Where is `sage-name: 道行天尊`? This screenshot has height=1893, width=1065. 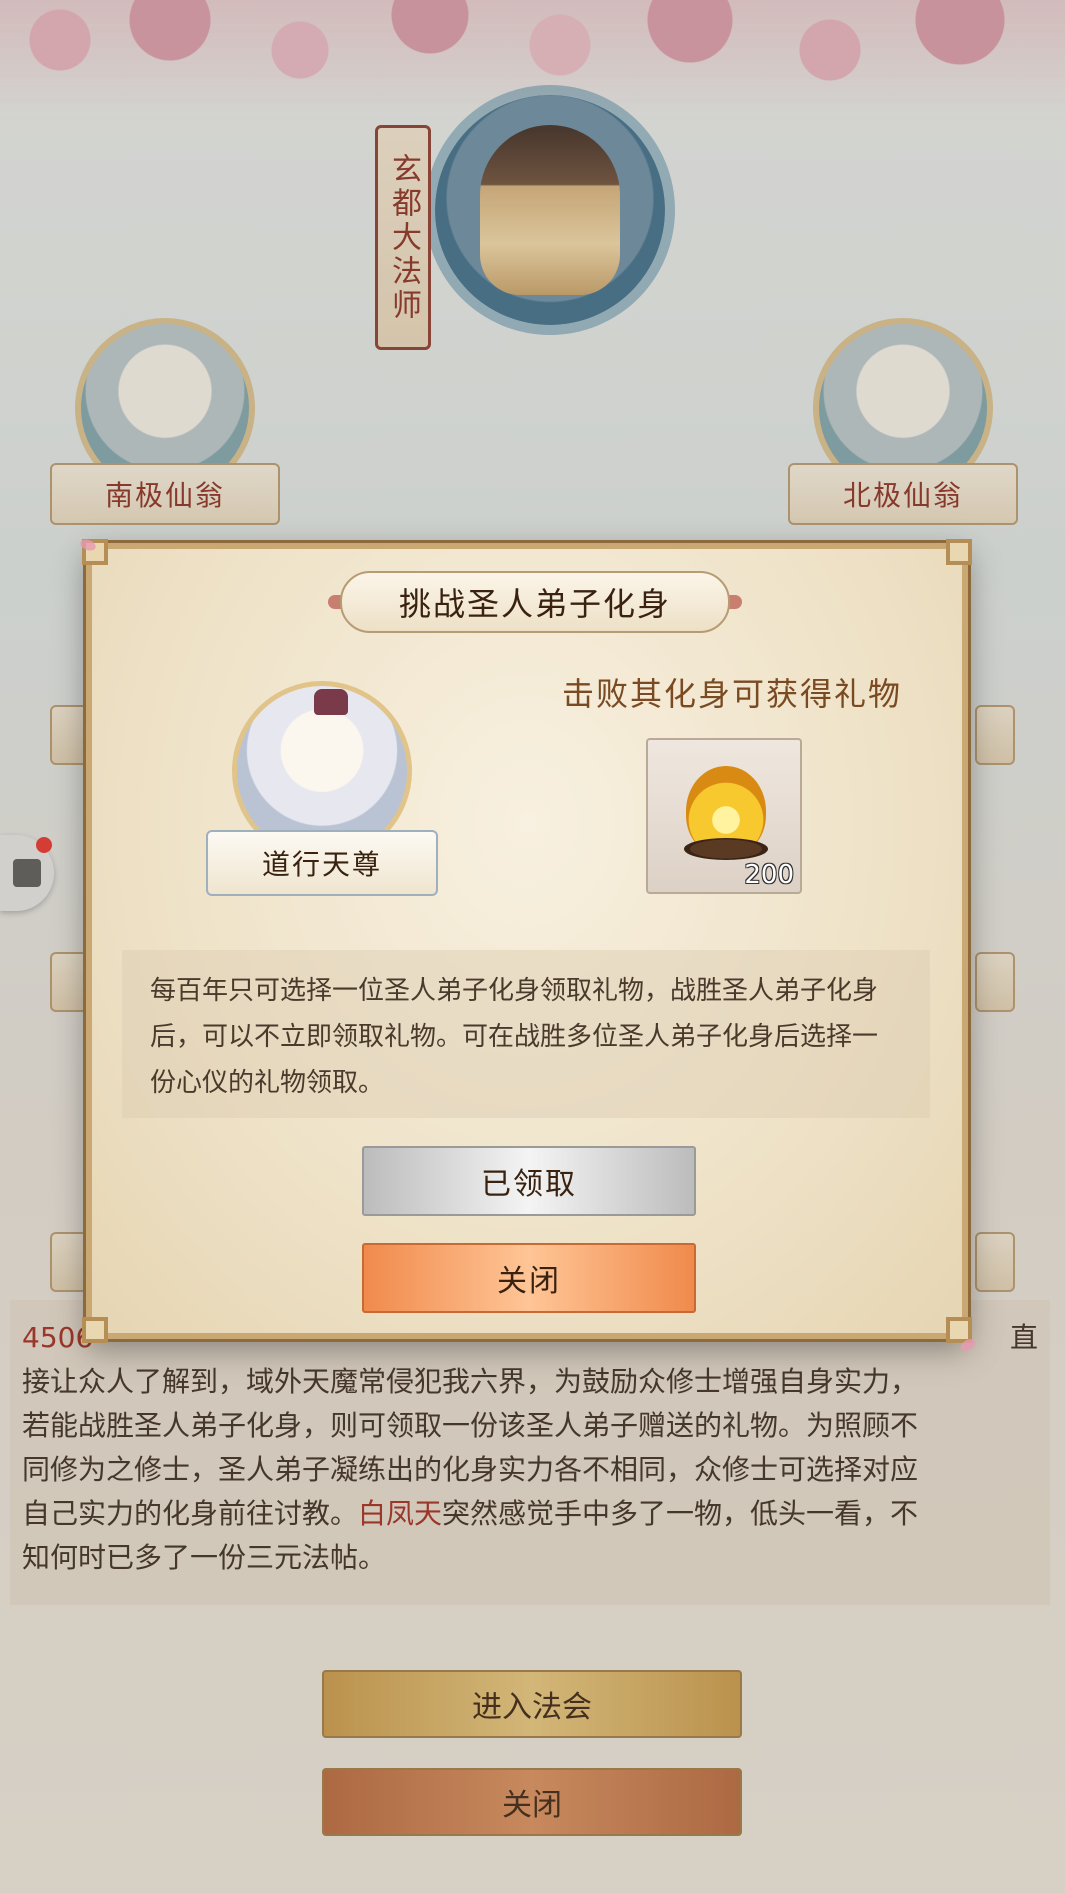
sage-name: 道行天尊 is located at coordinates (322, 863).